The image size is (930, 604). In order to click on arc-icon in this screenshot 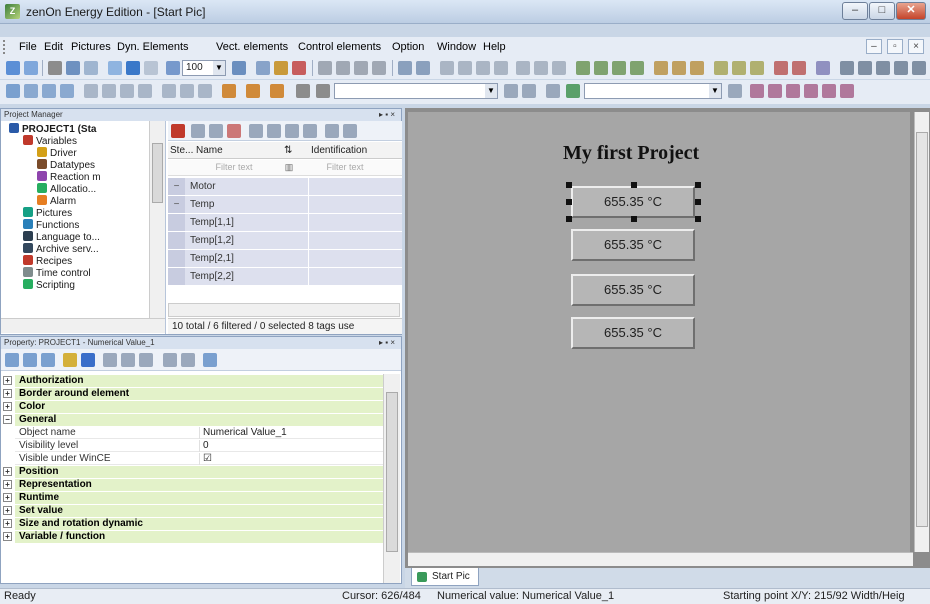, I will do `click(757, 68)`.